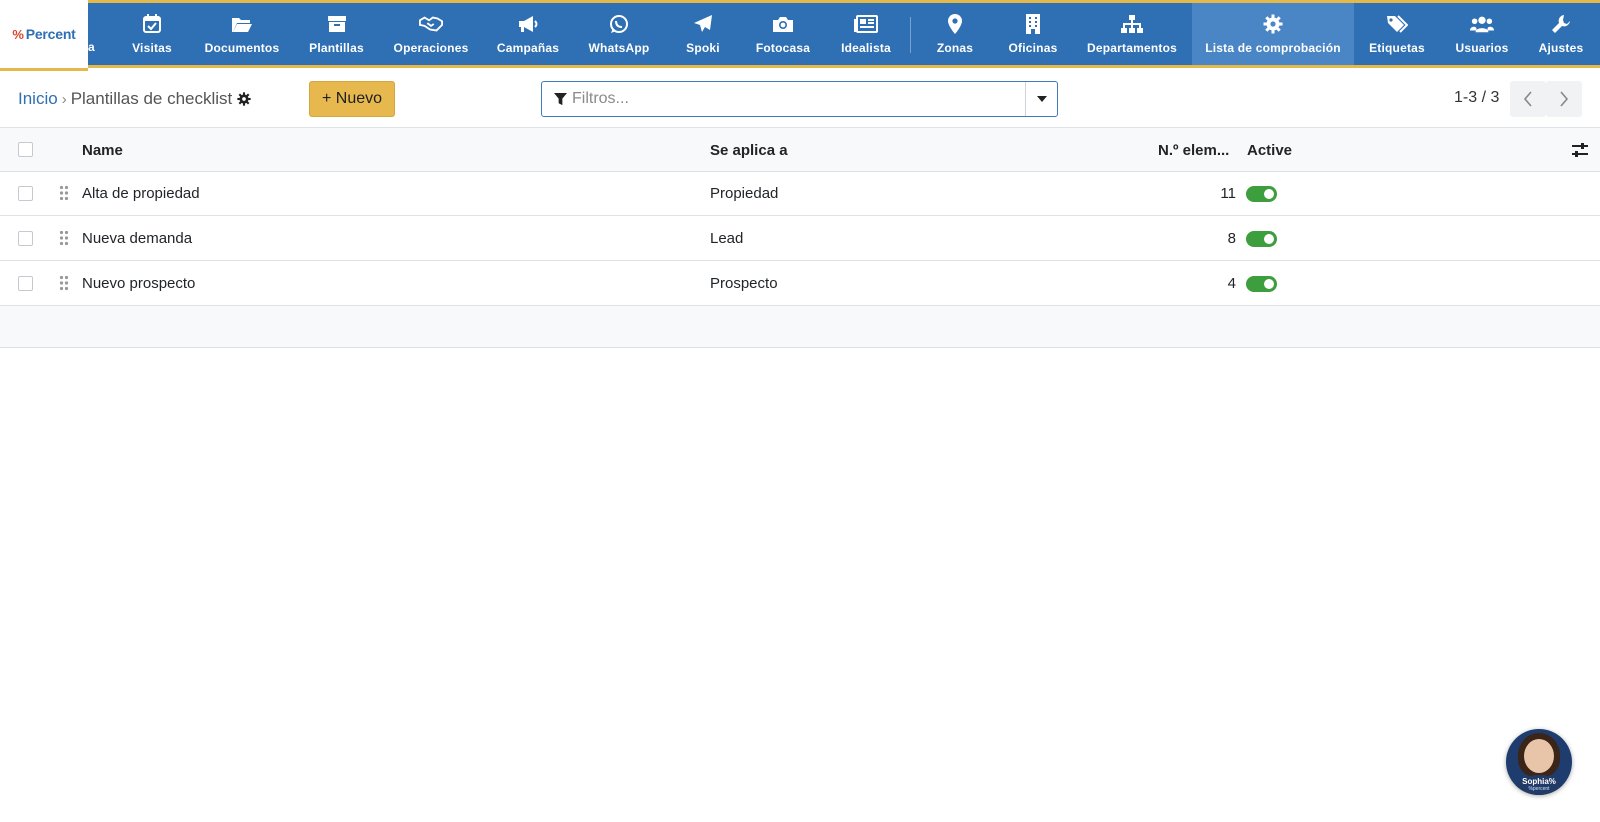 The width and height of the screenshot is (1600, 822). Describe the element at coordinates (744, 283) in the screenshot. I see `row-applies-to: Prospecto` at that location.